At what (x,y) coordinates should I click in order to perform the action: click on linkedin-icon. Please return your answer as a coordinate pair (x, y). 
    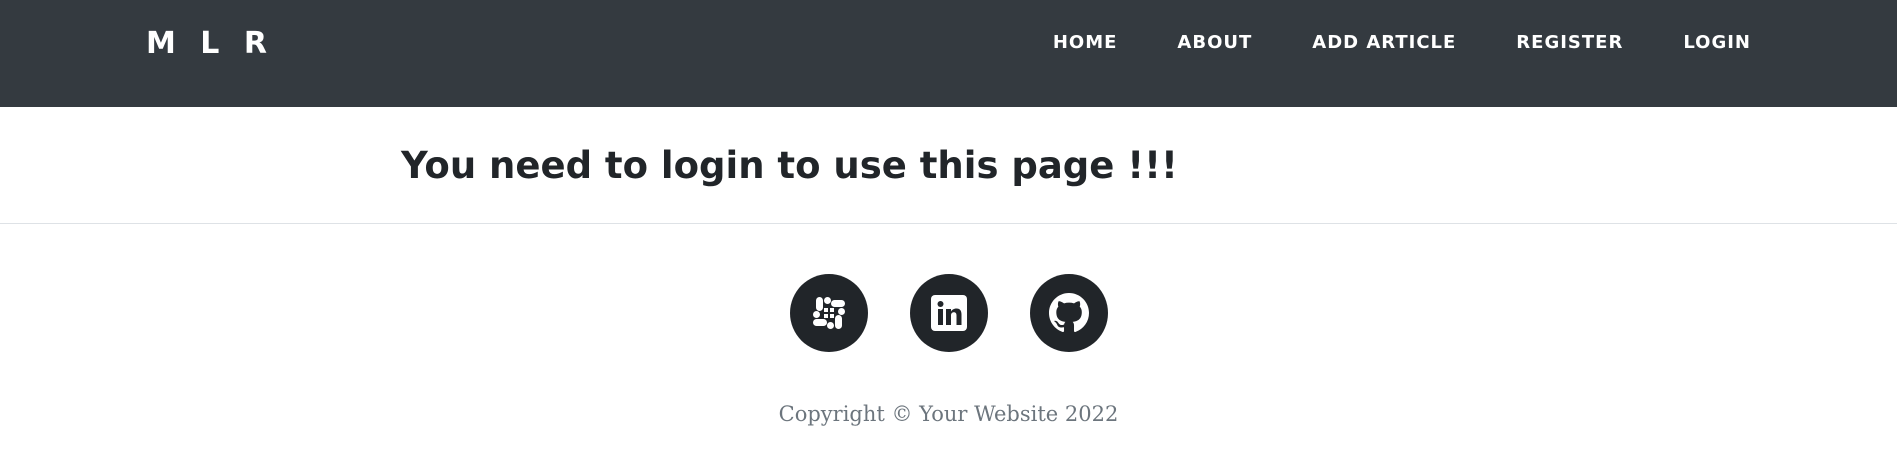
    Looking at the image, I should click on (949, 313).